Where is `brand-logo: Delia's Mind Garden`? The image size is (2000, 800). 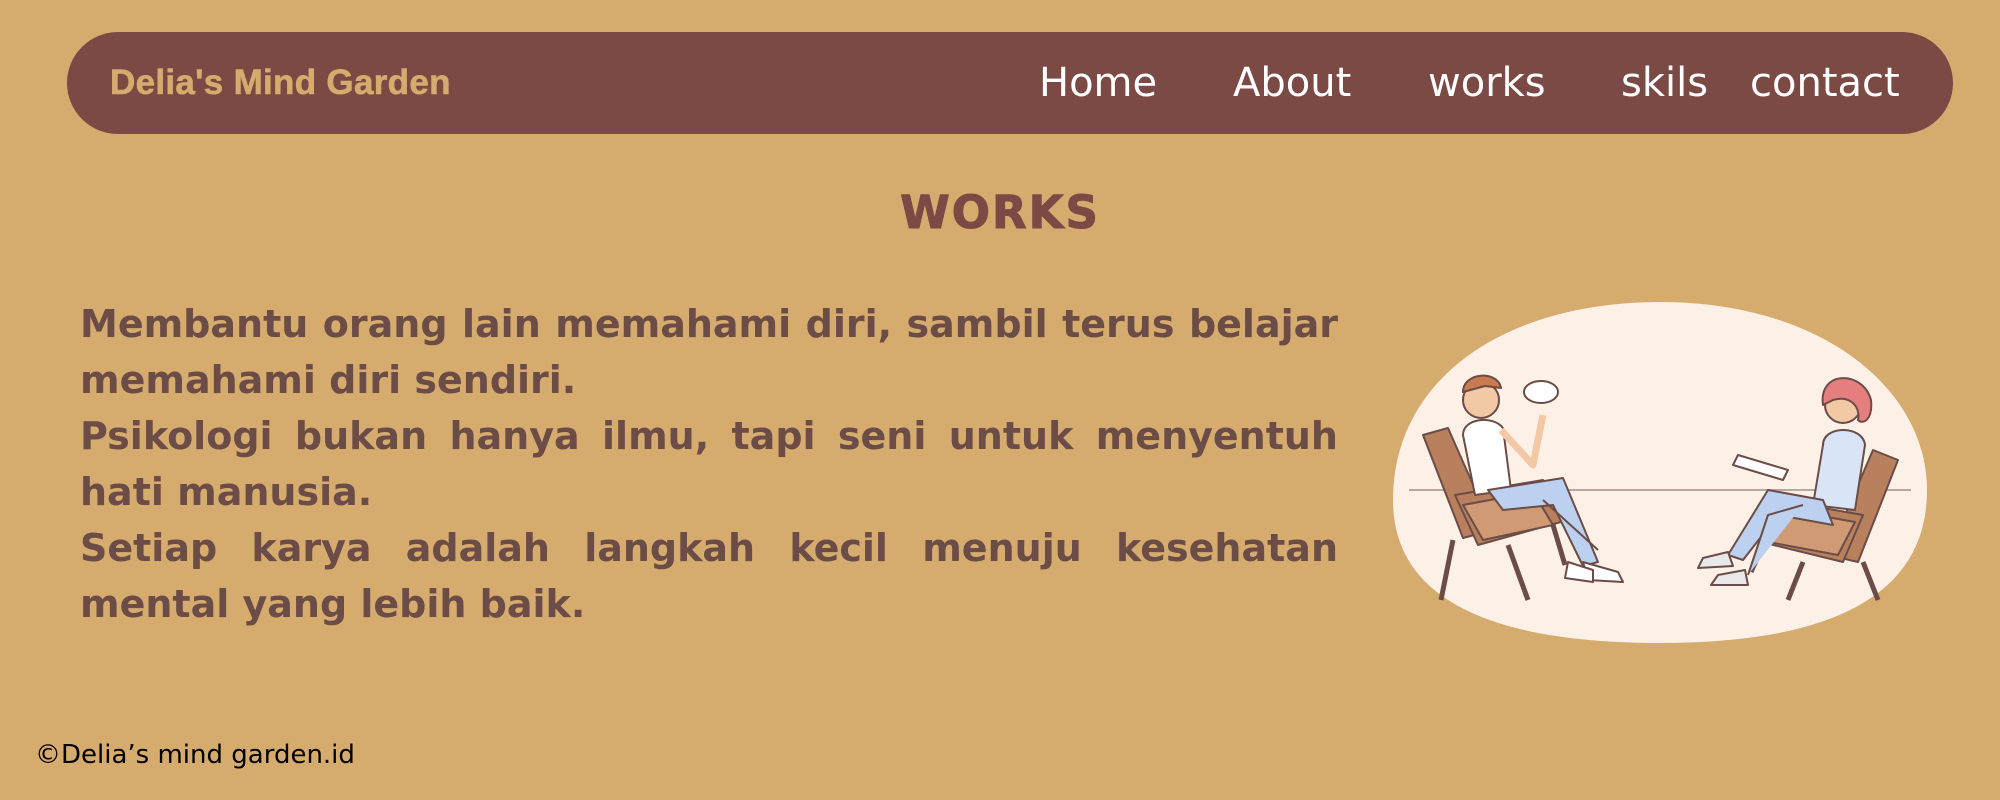 brand-logo: Delia's Mind Garden is located at coordinates (280, 83).